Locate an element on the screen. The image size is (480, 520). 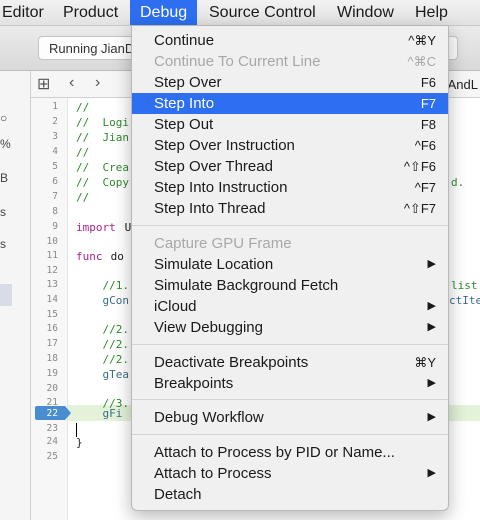
menu-item-step-into-thread: Step Into Thread ^⇧F7 is located at coordinates (290, 208).